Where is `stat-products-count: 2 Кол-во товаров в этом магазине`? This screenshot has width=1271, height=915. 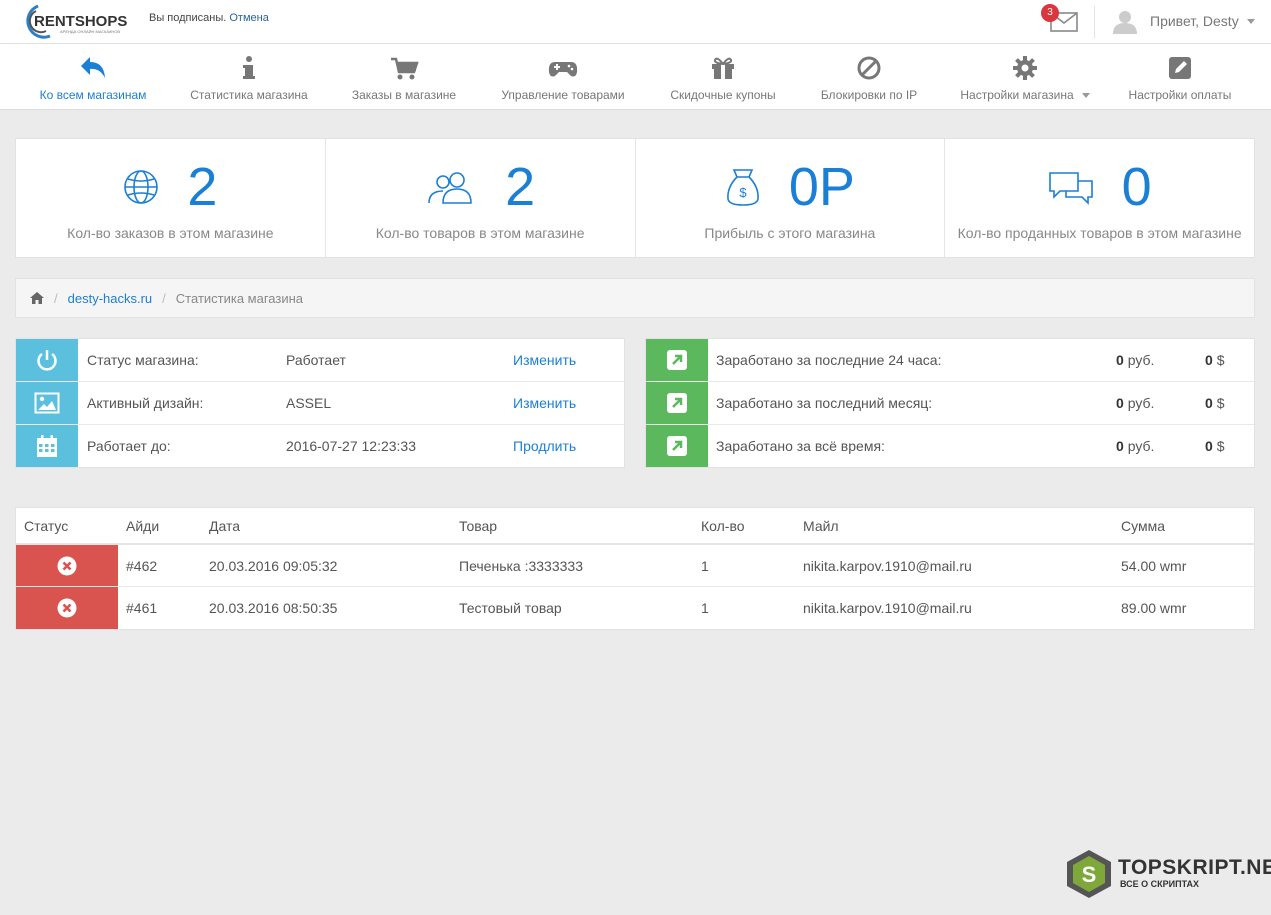
stat-products-count: 2 Кол-во товаров в этом магазине is located at coordinates (481, 198).